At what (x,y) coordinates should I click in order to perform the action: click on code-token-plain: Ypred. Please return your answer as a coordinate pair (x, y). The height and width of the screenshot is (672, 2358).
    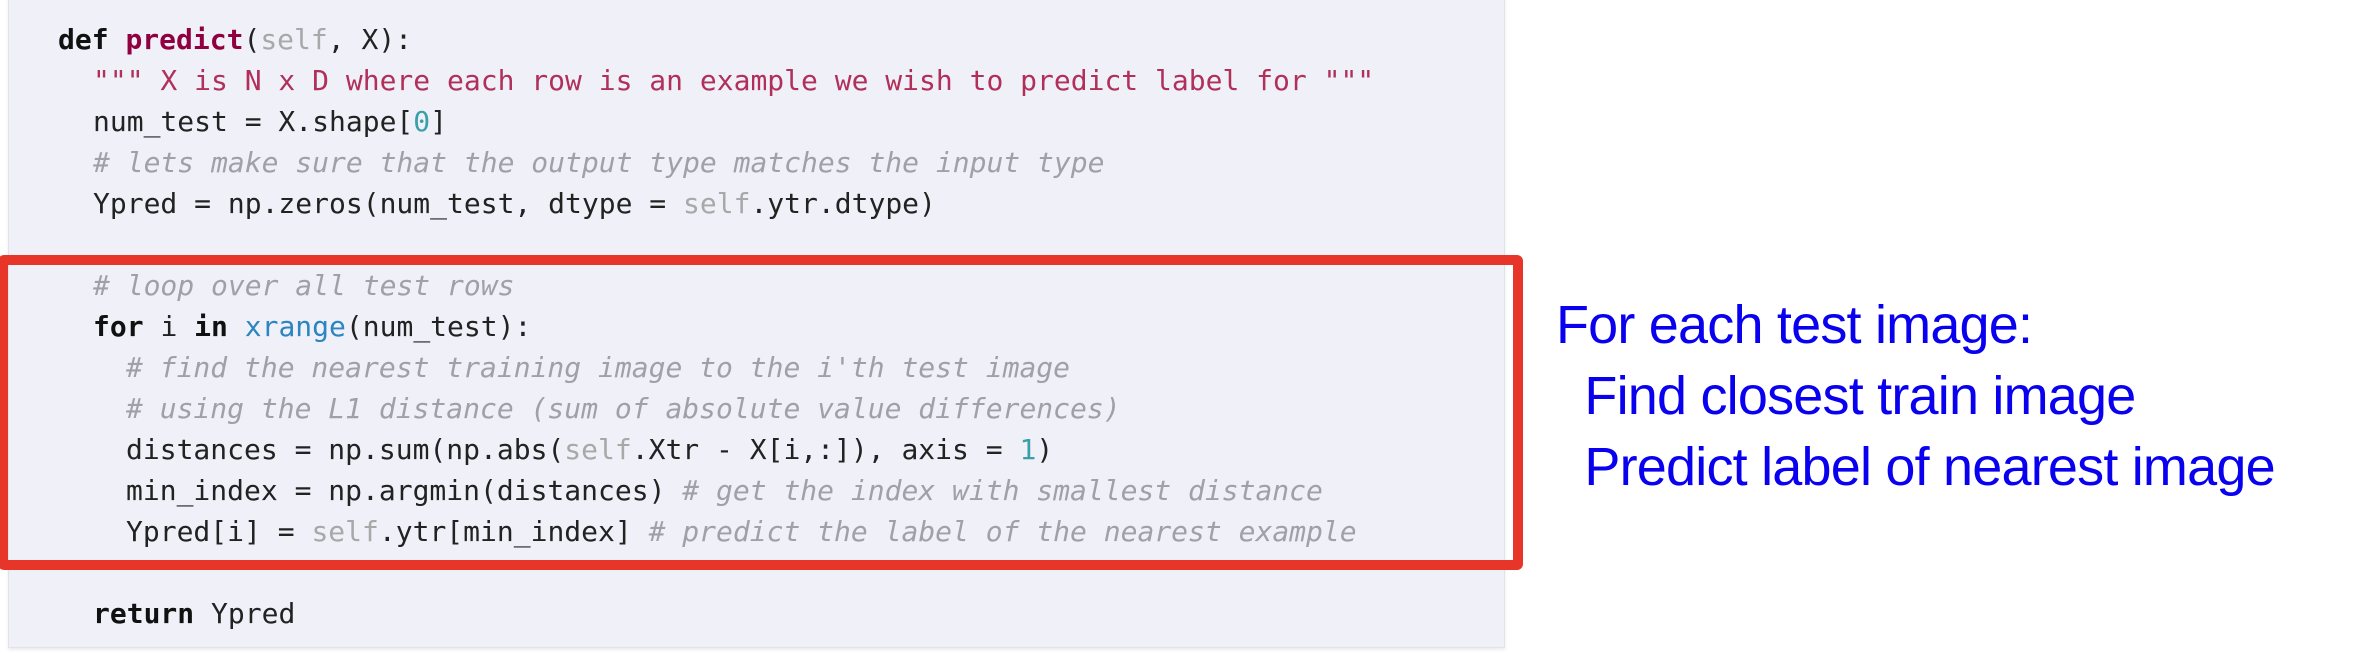
    Looking at the image, I should click on (253, 613).